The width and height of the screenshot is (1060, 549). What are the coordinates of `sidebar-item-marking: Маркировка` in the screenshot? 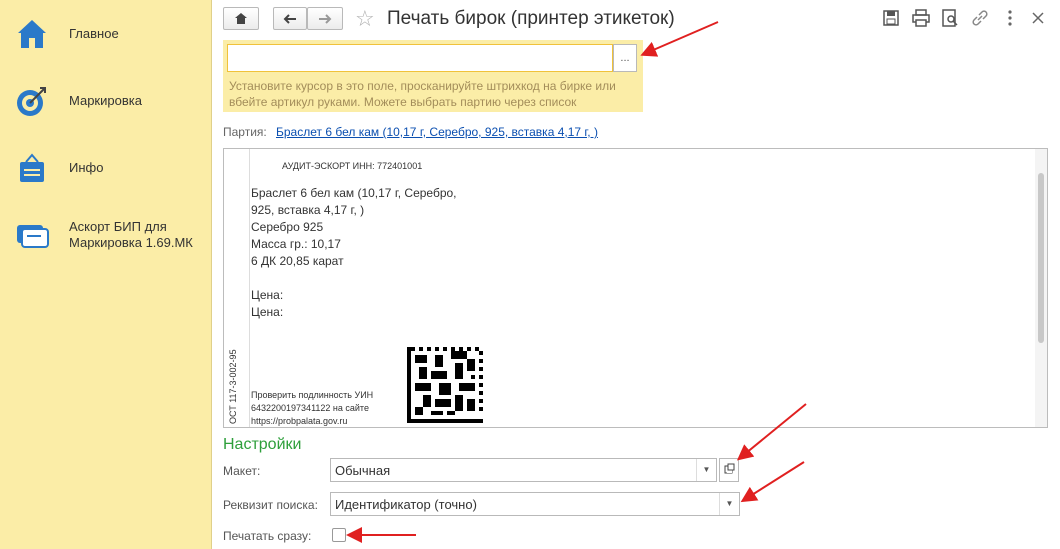 It's located at (106, 101).